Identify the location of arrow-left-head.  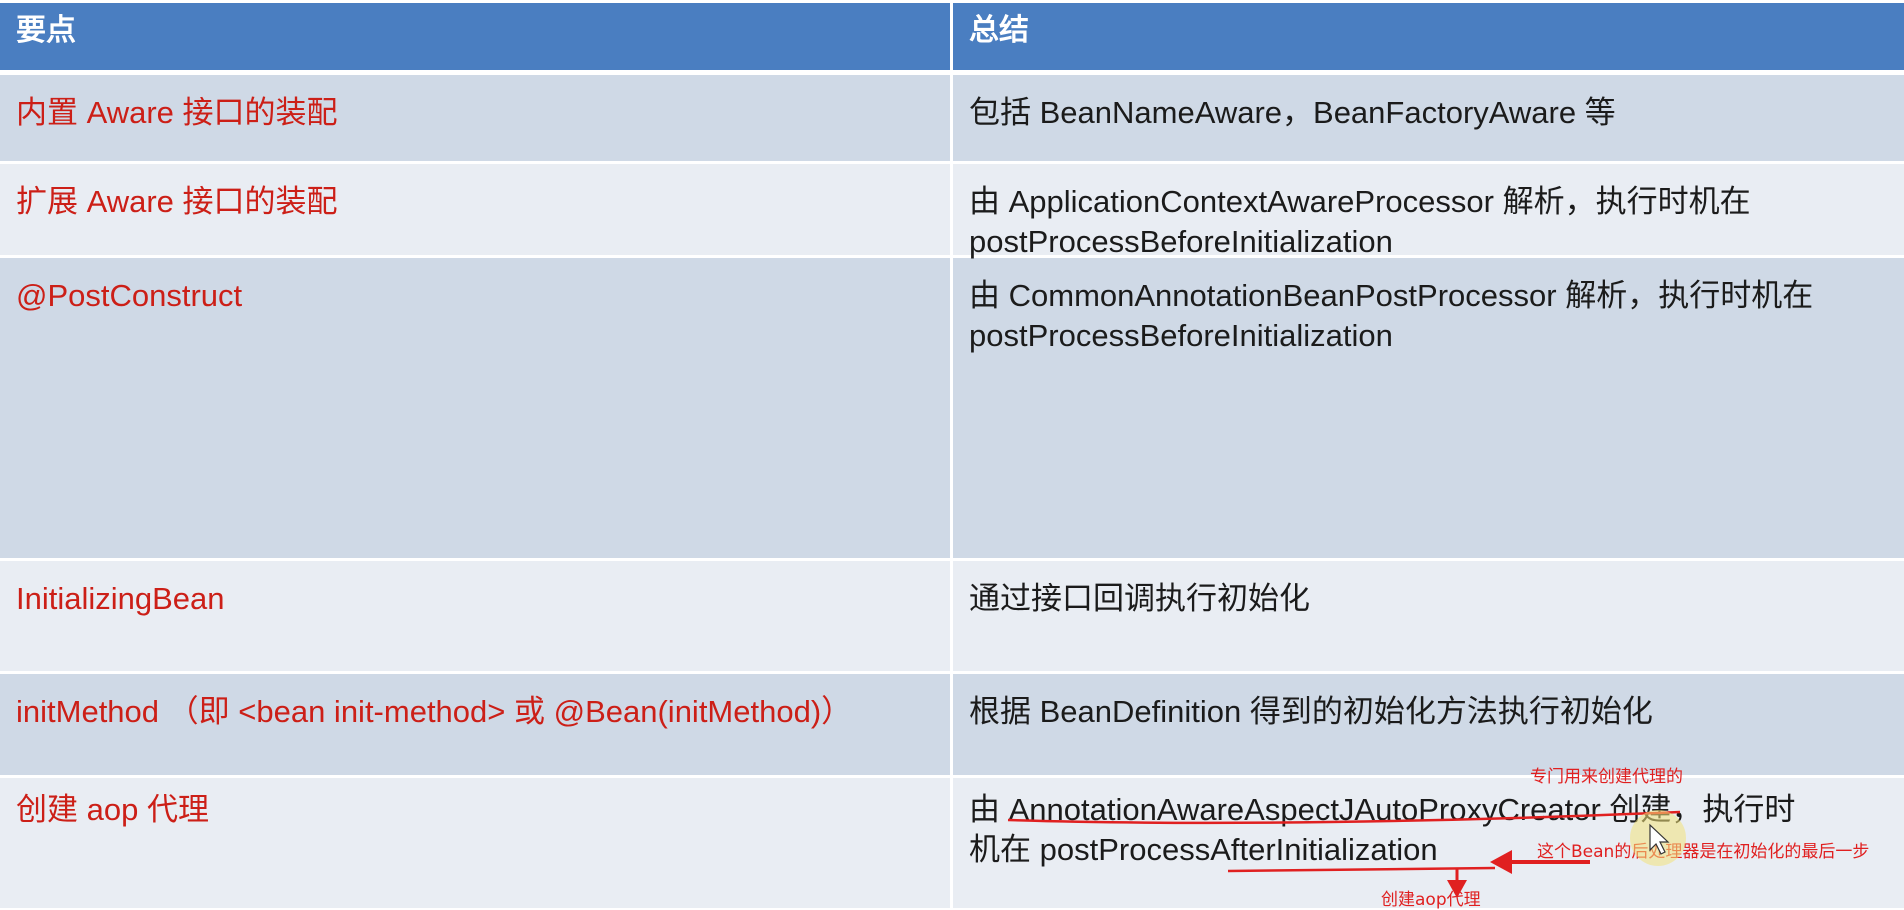
(1501, 862).